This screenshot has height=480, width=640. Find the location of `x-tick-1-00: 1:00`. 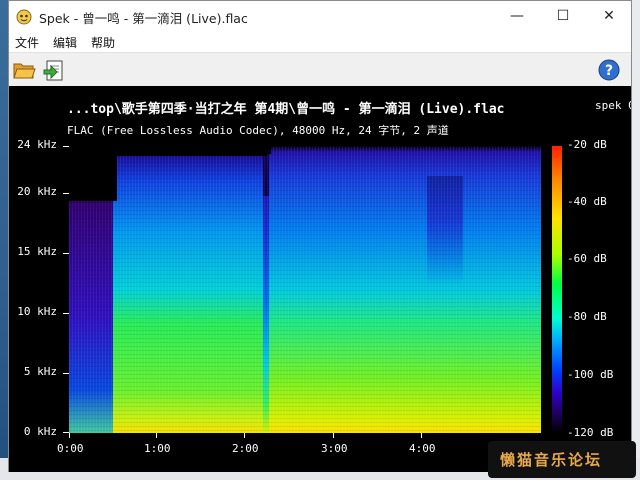

x-tick-1-00: 1:00 is located at coordinates (157, 448).